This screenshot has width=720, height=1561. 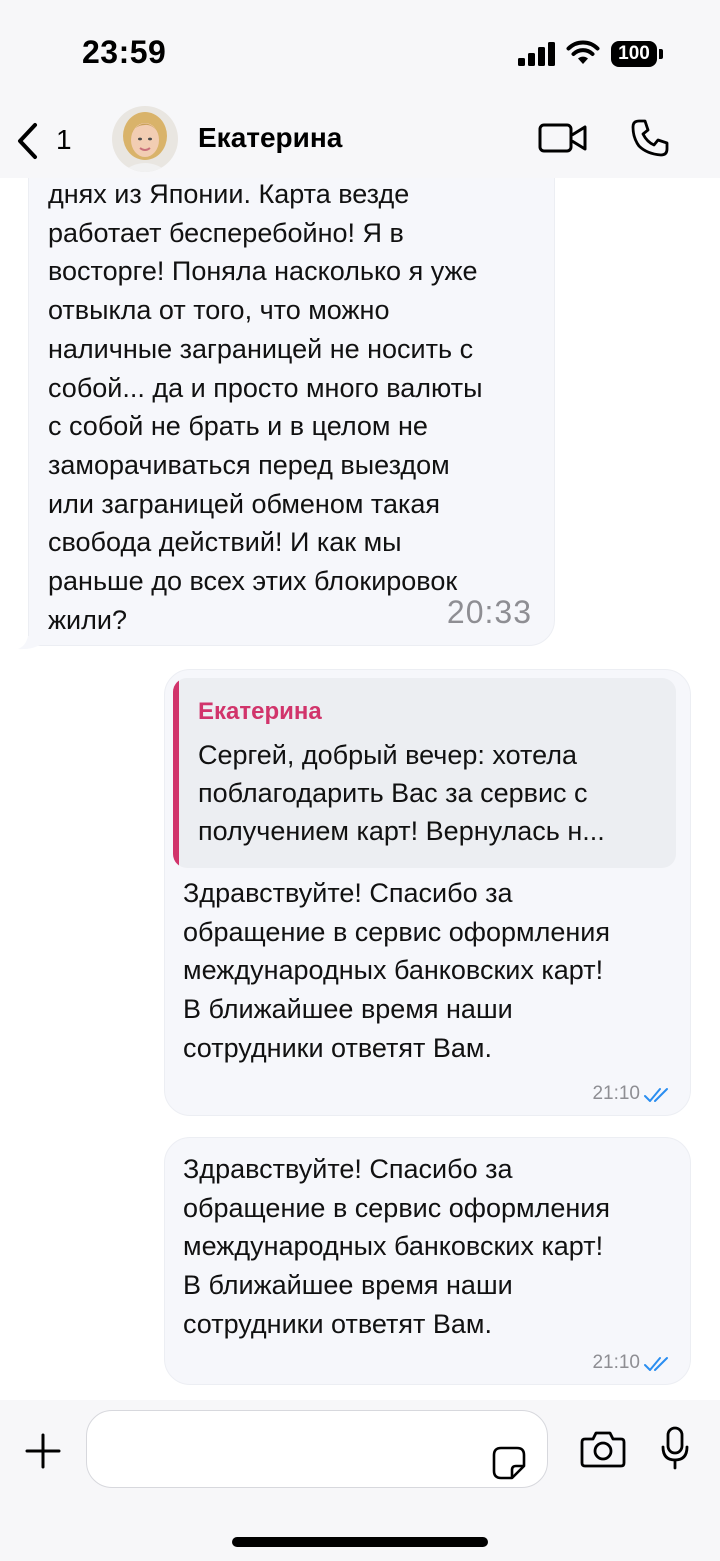 What do you see at coordinates (260, 711) in the screenshot?
I see `reply-author: Екатерина` at bounding box center [260, 711].